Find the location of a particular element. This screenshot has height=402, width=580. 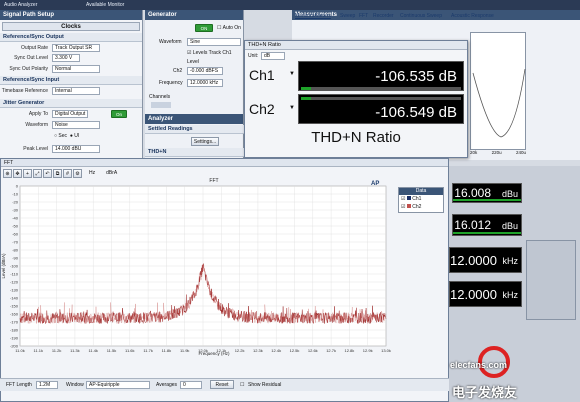

legend-title: Data is located at coordinates (421, 191).